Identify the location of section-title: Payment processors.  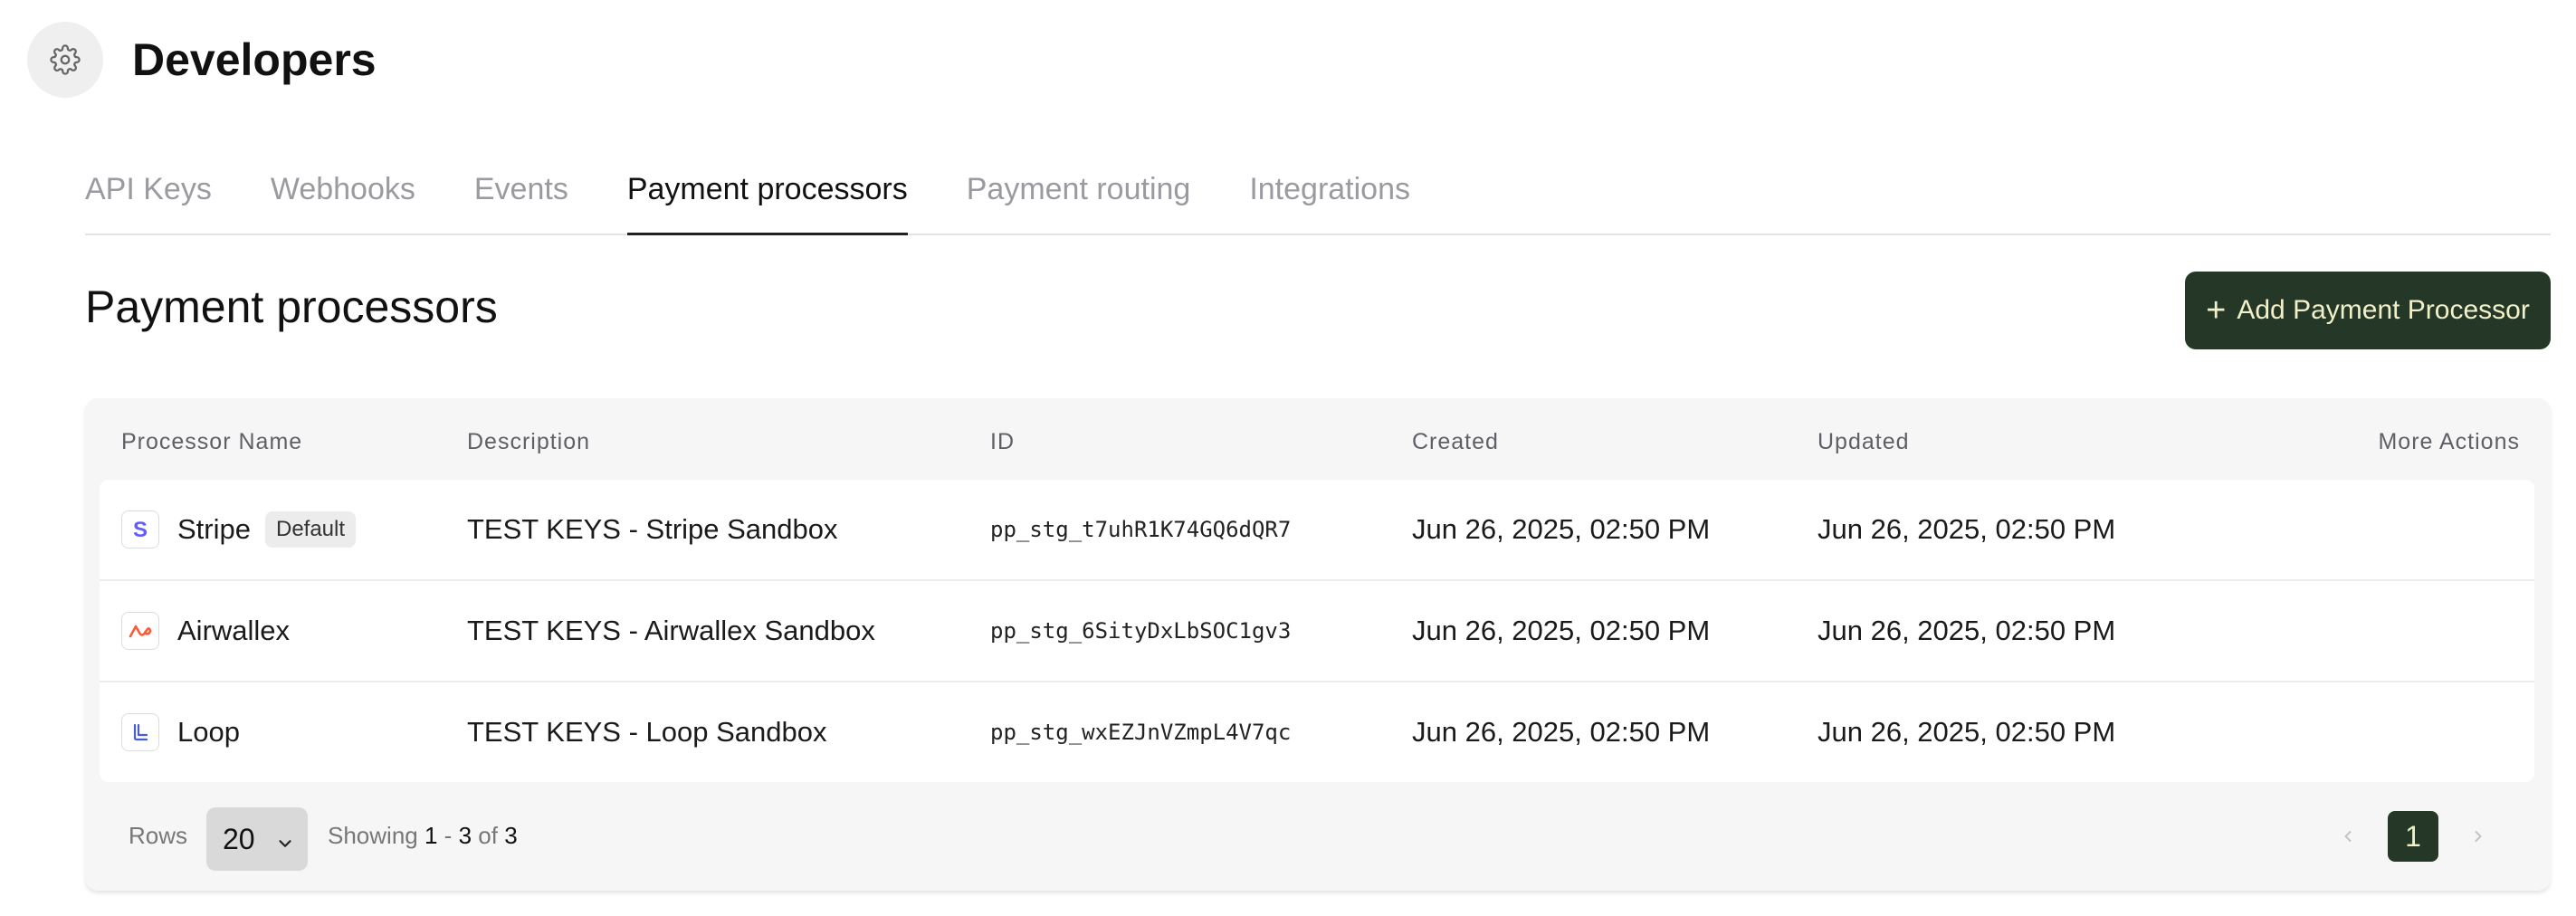
(291, 306).